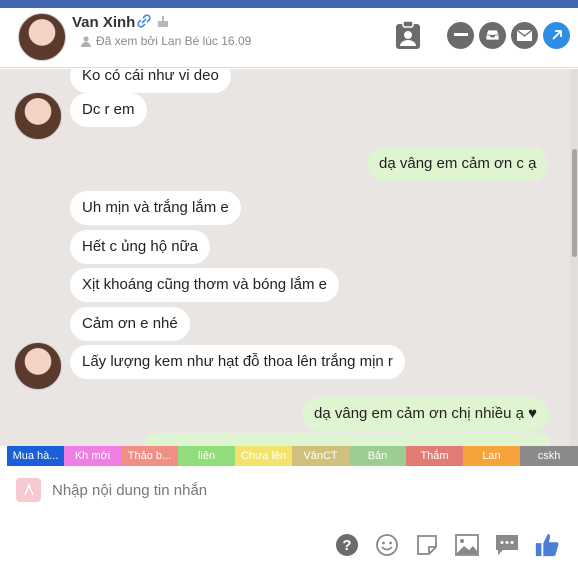 This screenshot has height=565, width=578. What do you see at coordinates (289, 4) in the screenshot?
I see `top-bar` at bounding box center [289, 4].